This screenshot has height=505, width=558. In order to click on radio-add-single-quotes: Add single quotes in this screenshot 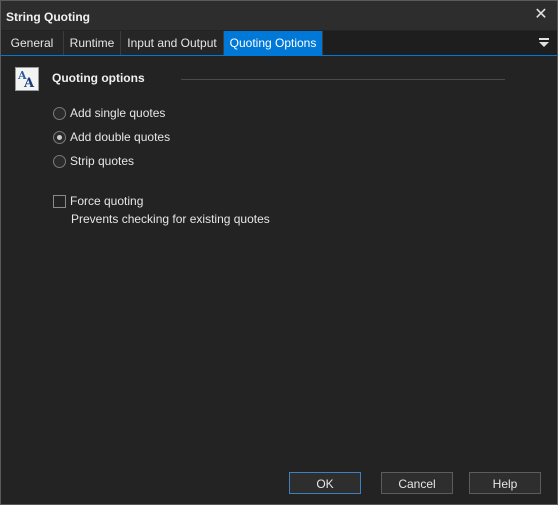, I will do `click(109, 113)`.